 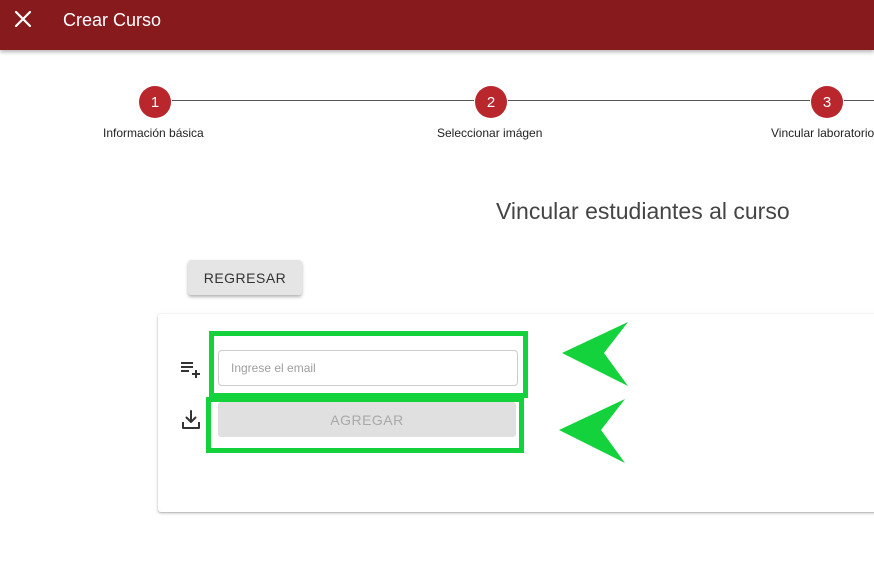 What do you see at coordinates (191, 419) in the screenshot?
I see `download-icon` at bounding box center [191, 419].